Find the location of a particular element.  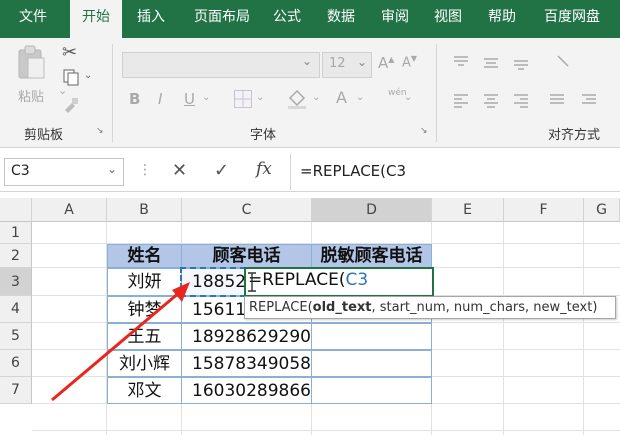

format-painter-icon is located at coordinates (71, 105).